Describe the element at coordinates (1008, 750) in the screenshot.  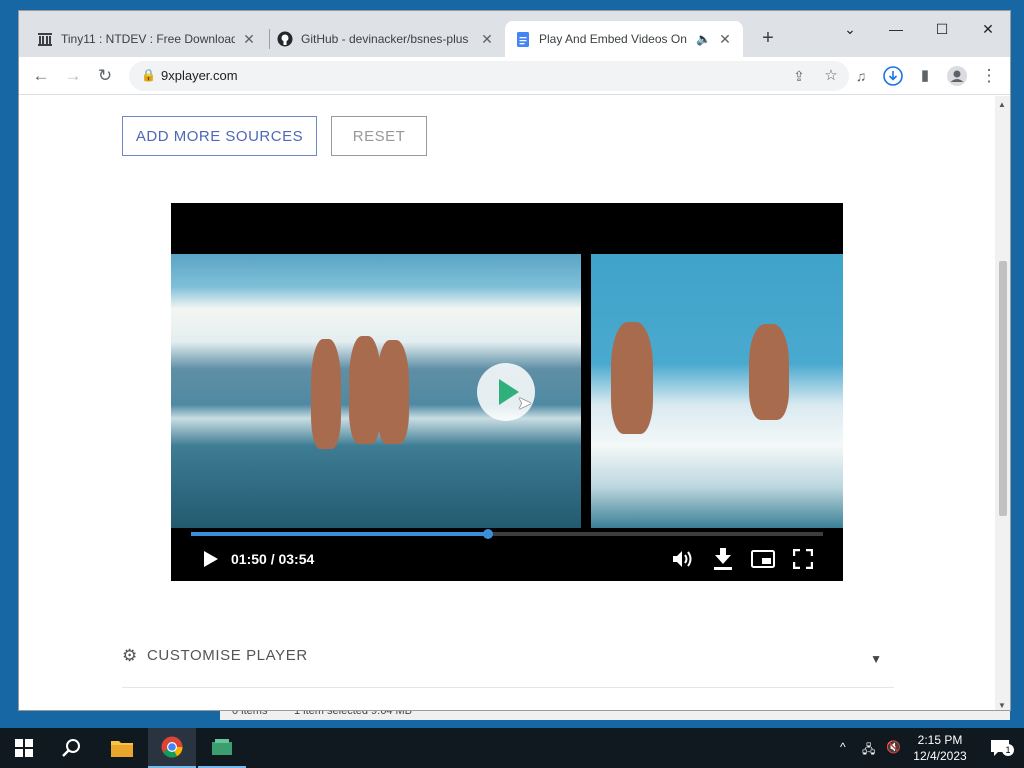
I see `notification-count: 1` at that location.